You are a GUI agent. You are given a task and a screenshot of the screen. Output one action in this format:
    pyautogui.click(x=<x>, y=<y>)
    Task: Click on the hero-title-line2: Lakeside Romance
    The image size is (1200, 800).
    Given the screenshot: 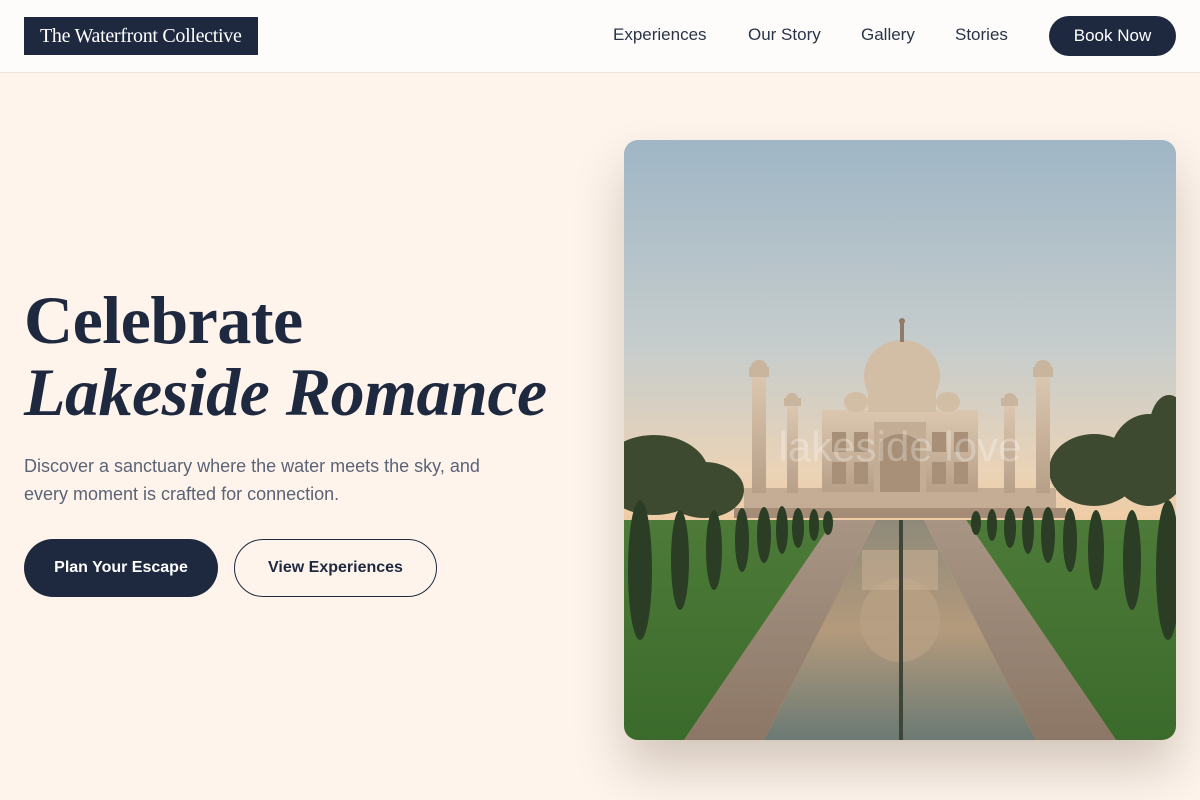 What is the action you would take?
    pyautogui.click(x=285, y=392)
    